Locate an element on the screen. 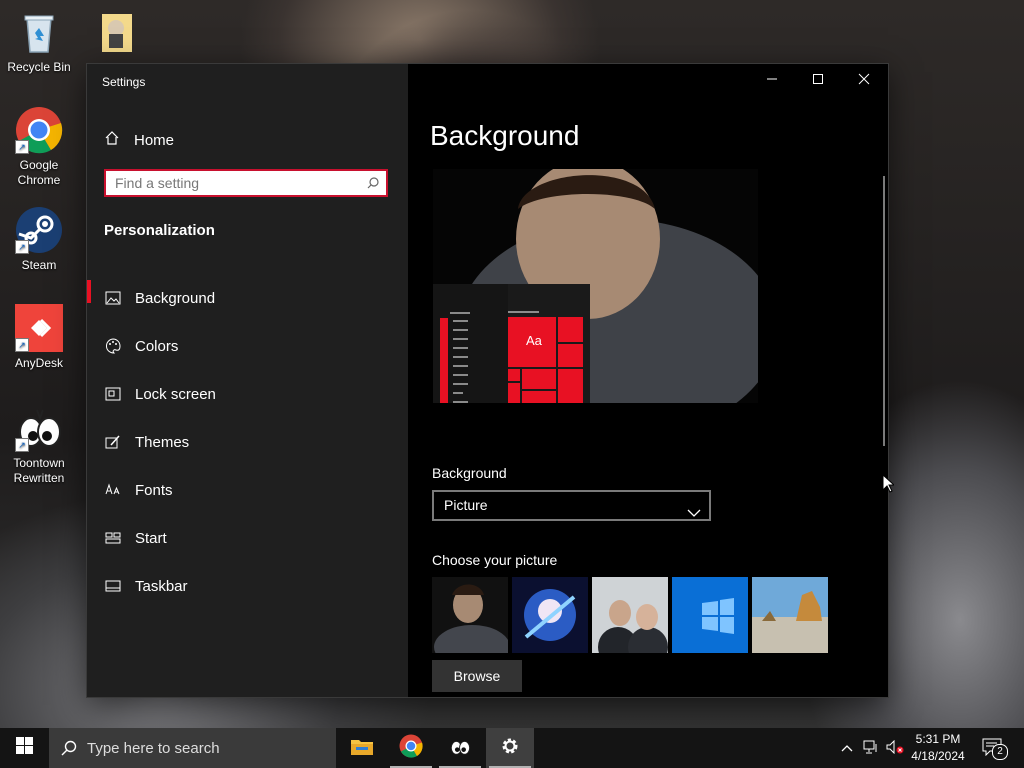  preview-tile-text: Aa is located at coordinates (534, 340).